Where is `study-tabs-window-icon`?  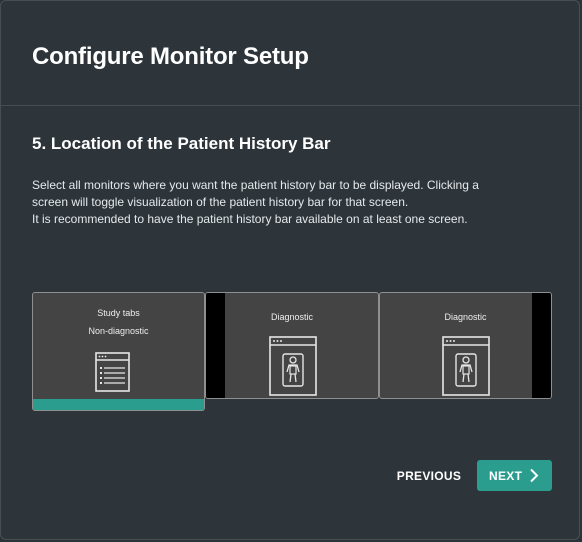 study-tabs-window-icon is located at coordinates (112, 372).